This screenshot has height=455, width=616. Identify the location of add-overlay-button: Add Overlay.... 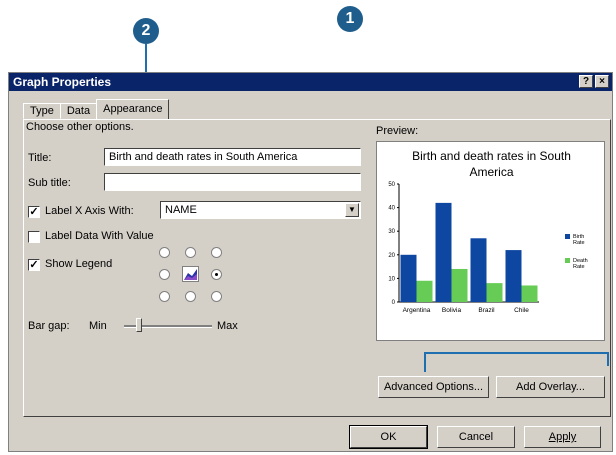
(550, 387).